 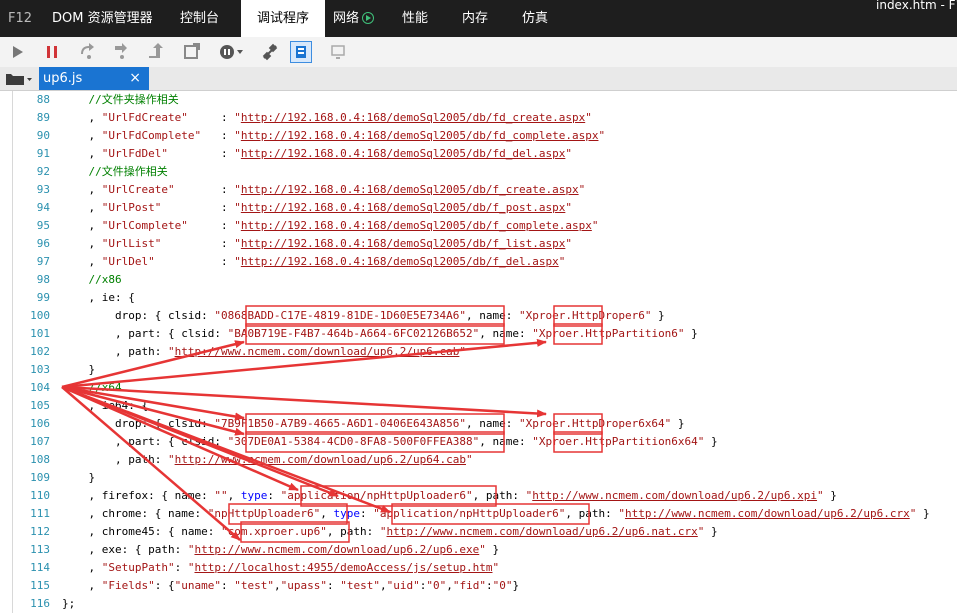 What do you see at coordinates (499, 495) in the screenshot?
I see `code-token: , path:` at bounding box center [499, 495].